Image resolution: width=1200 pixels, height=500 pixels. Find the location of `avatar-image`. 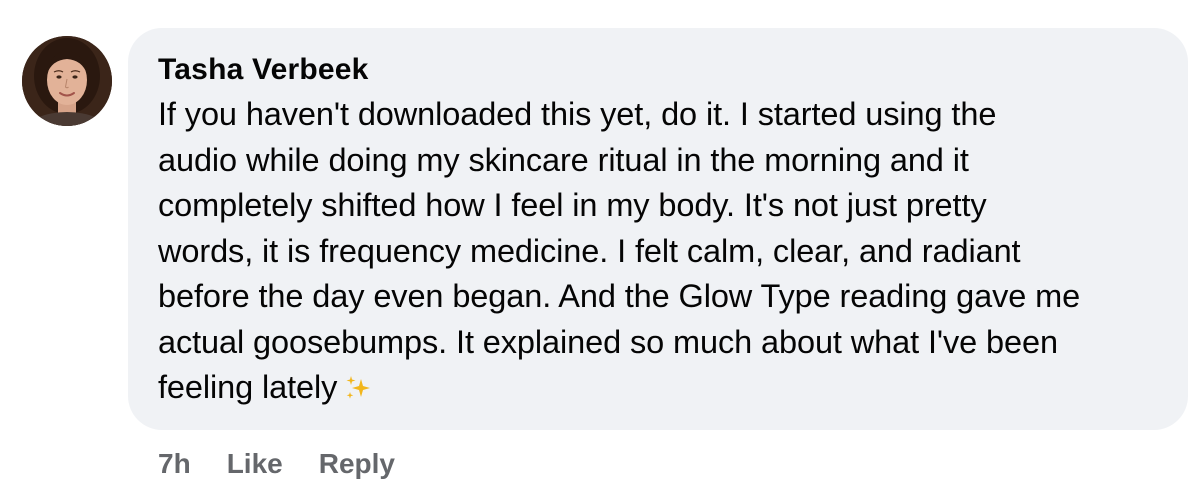

avatar-image is located at coordinates (67, 81).